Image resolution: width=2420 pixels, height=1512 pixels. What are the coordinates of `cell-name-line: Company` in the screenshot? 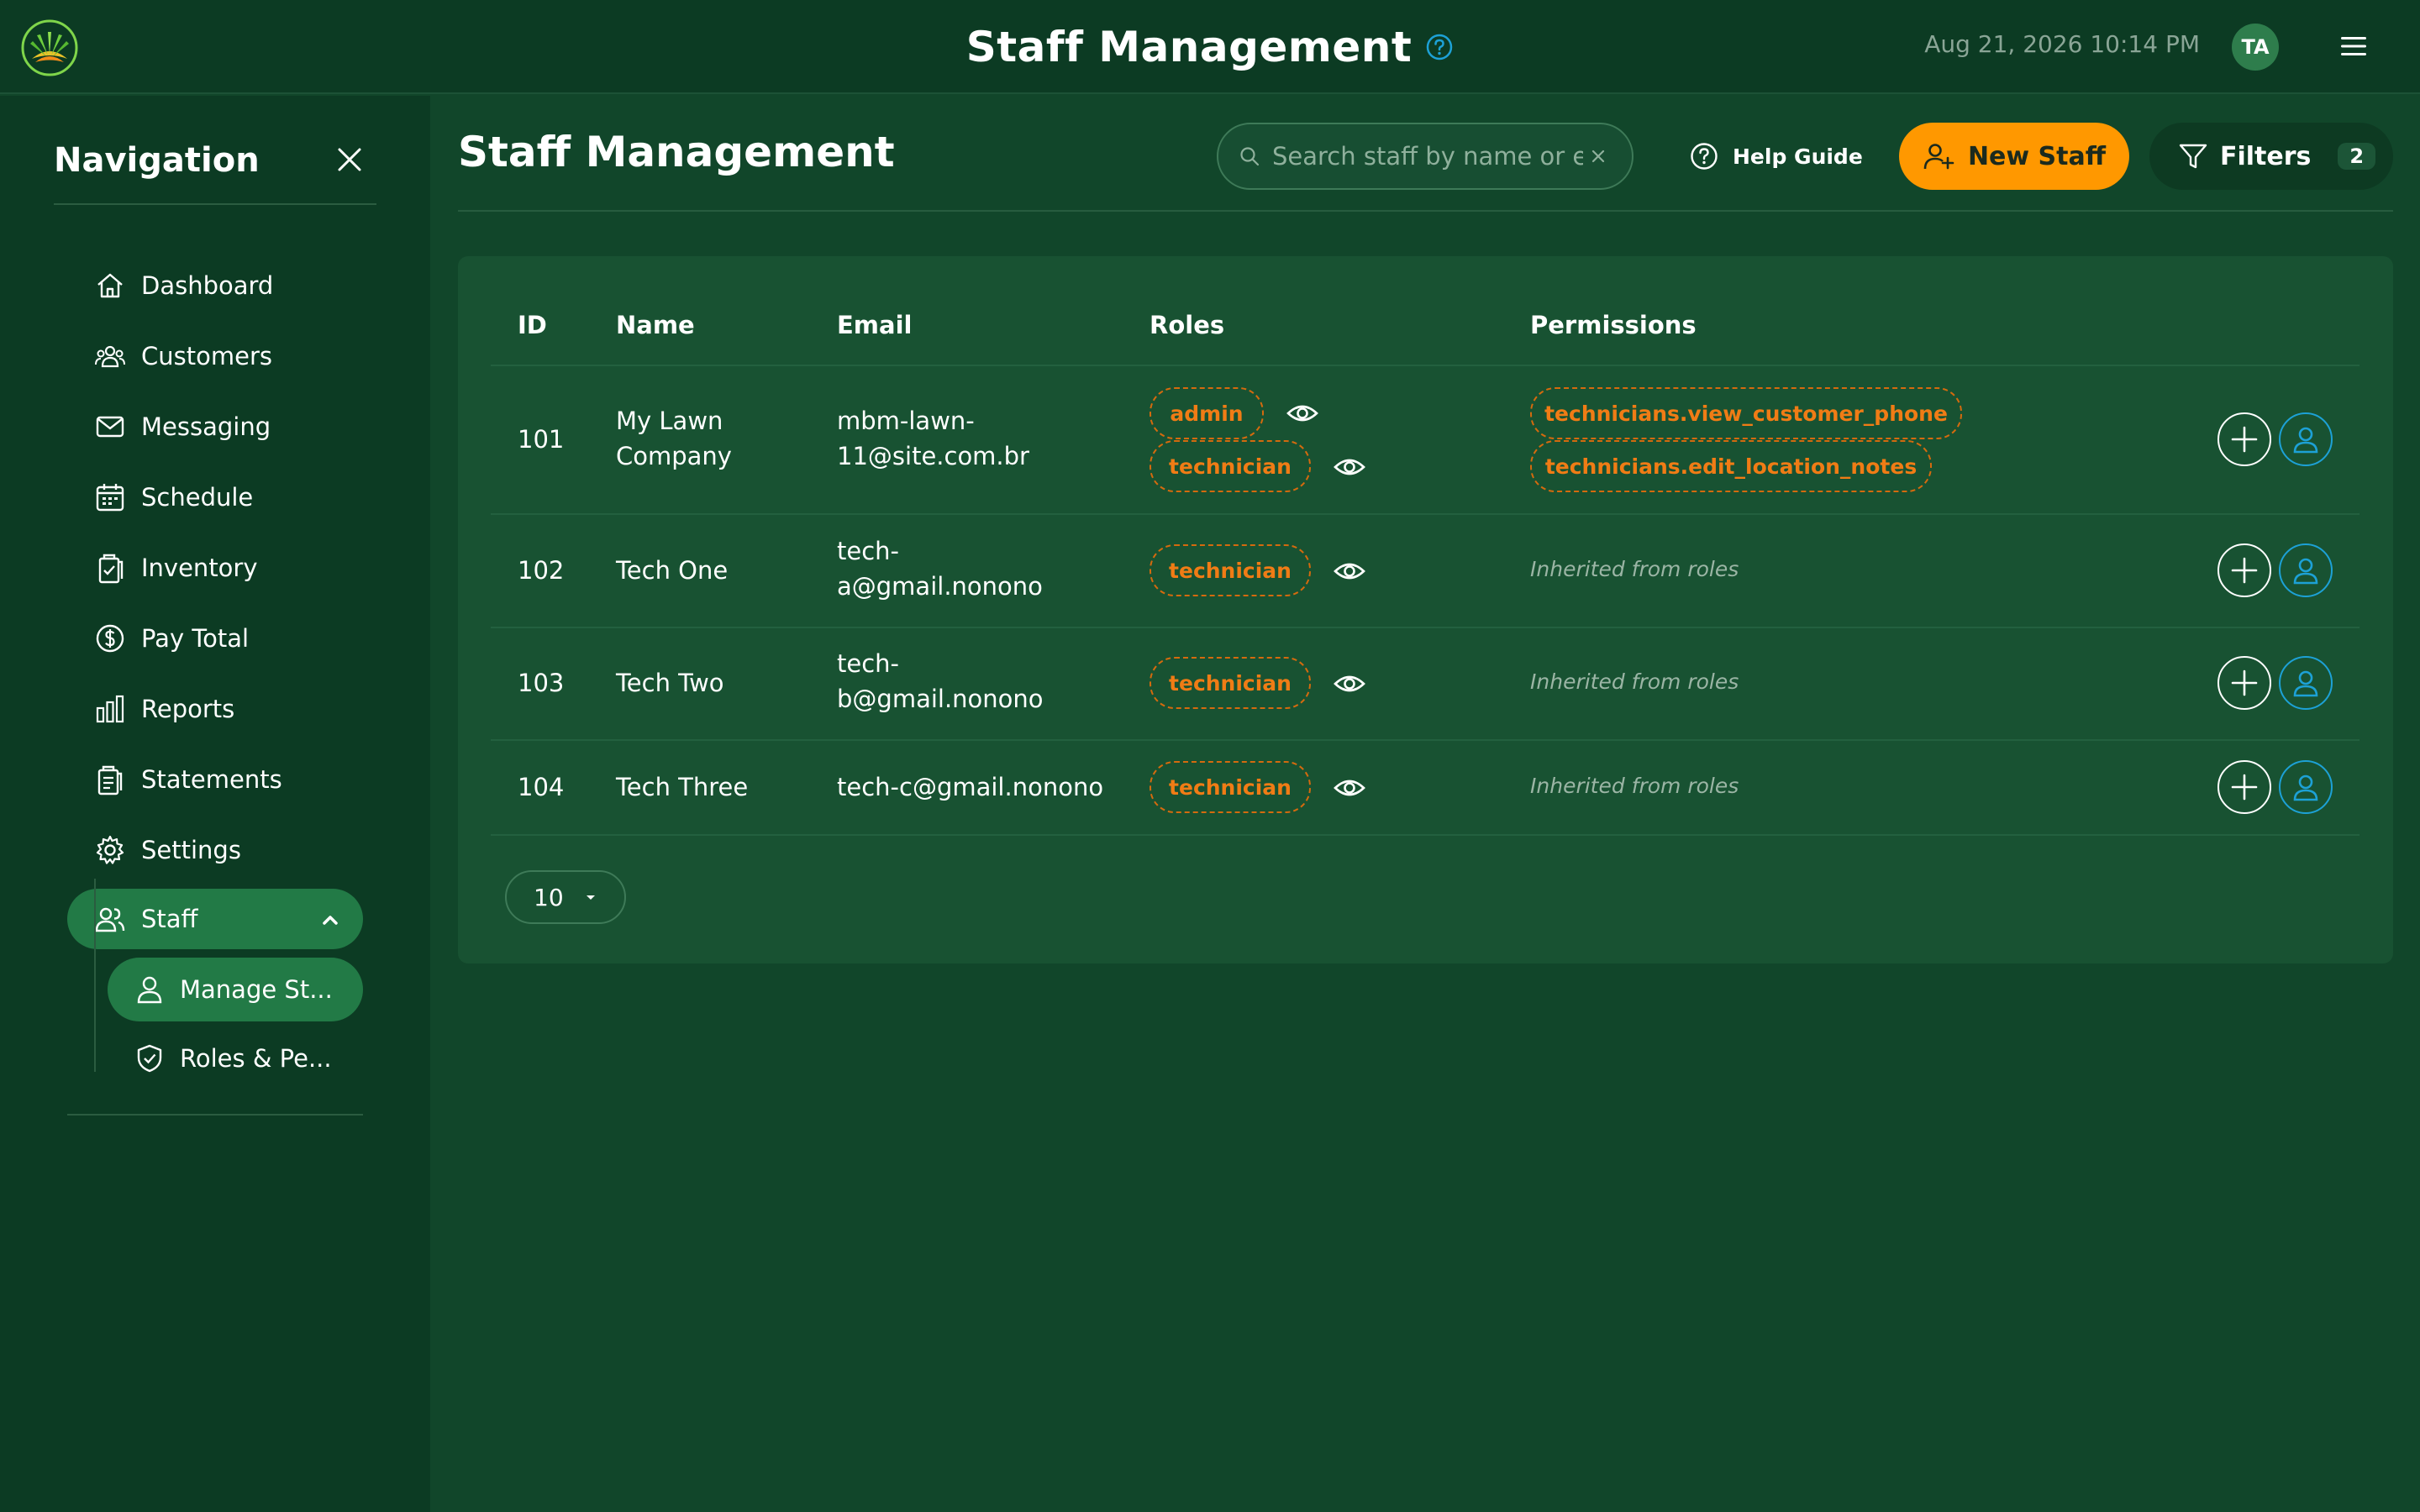 It's located at (674, 456).